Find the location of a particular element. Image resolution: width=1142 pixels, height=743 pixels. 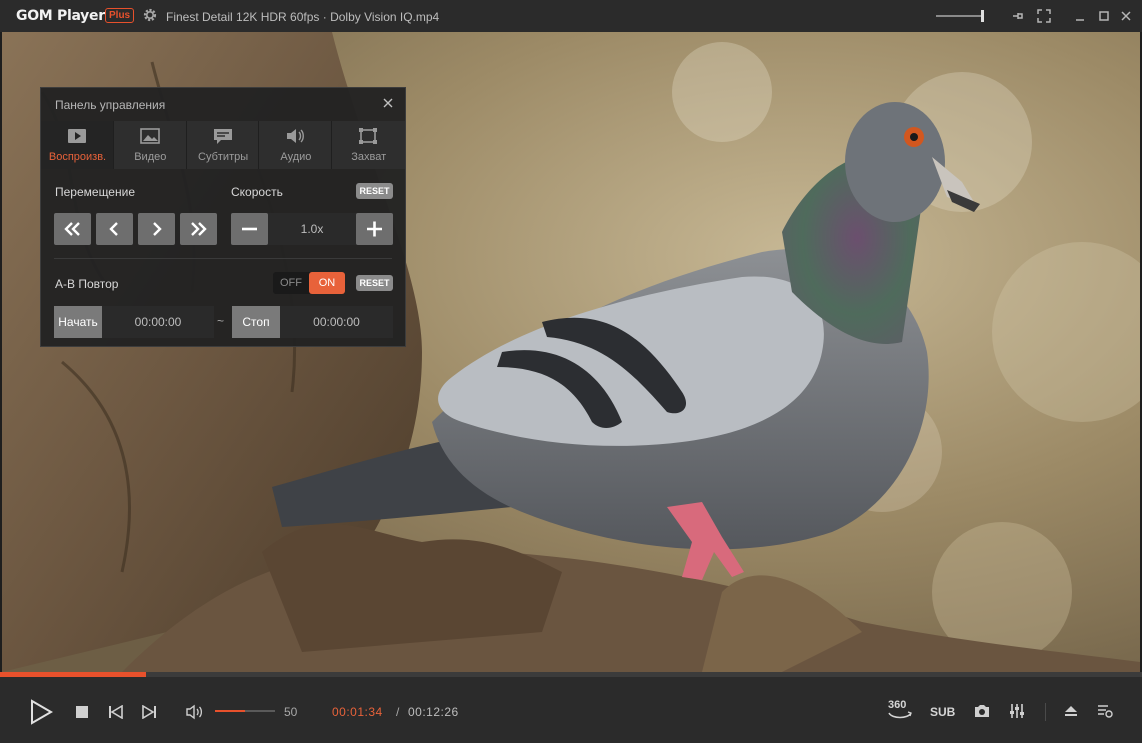

ab-stop-time: 00:00:00 is located at coordinates (336, 322).